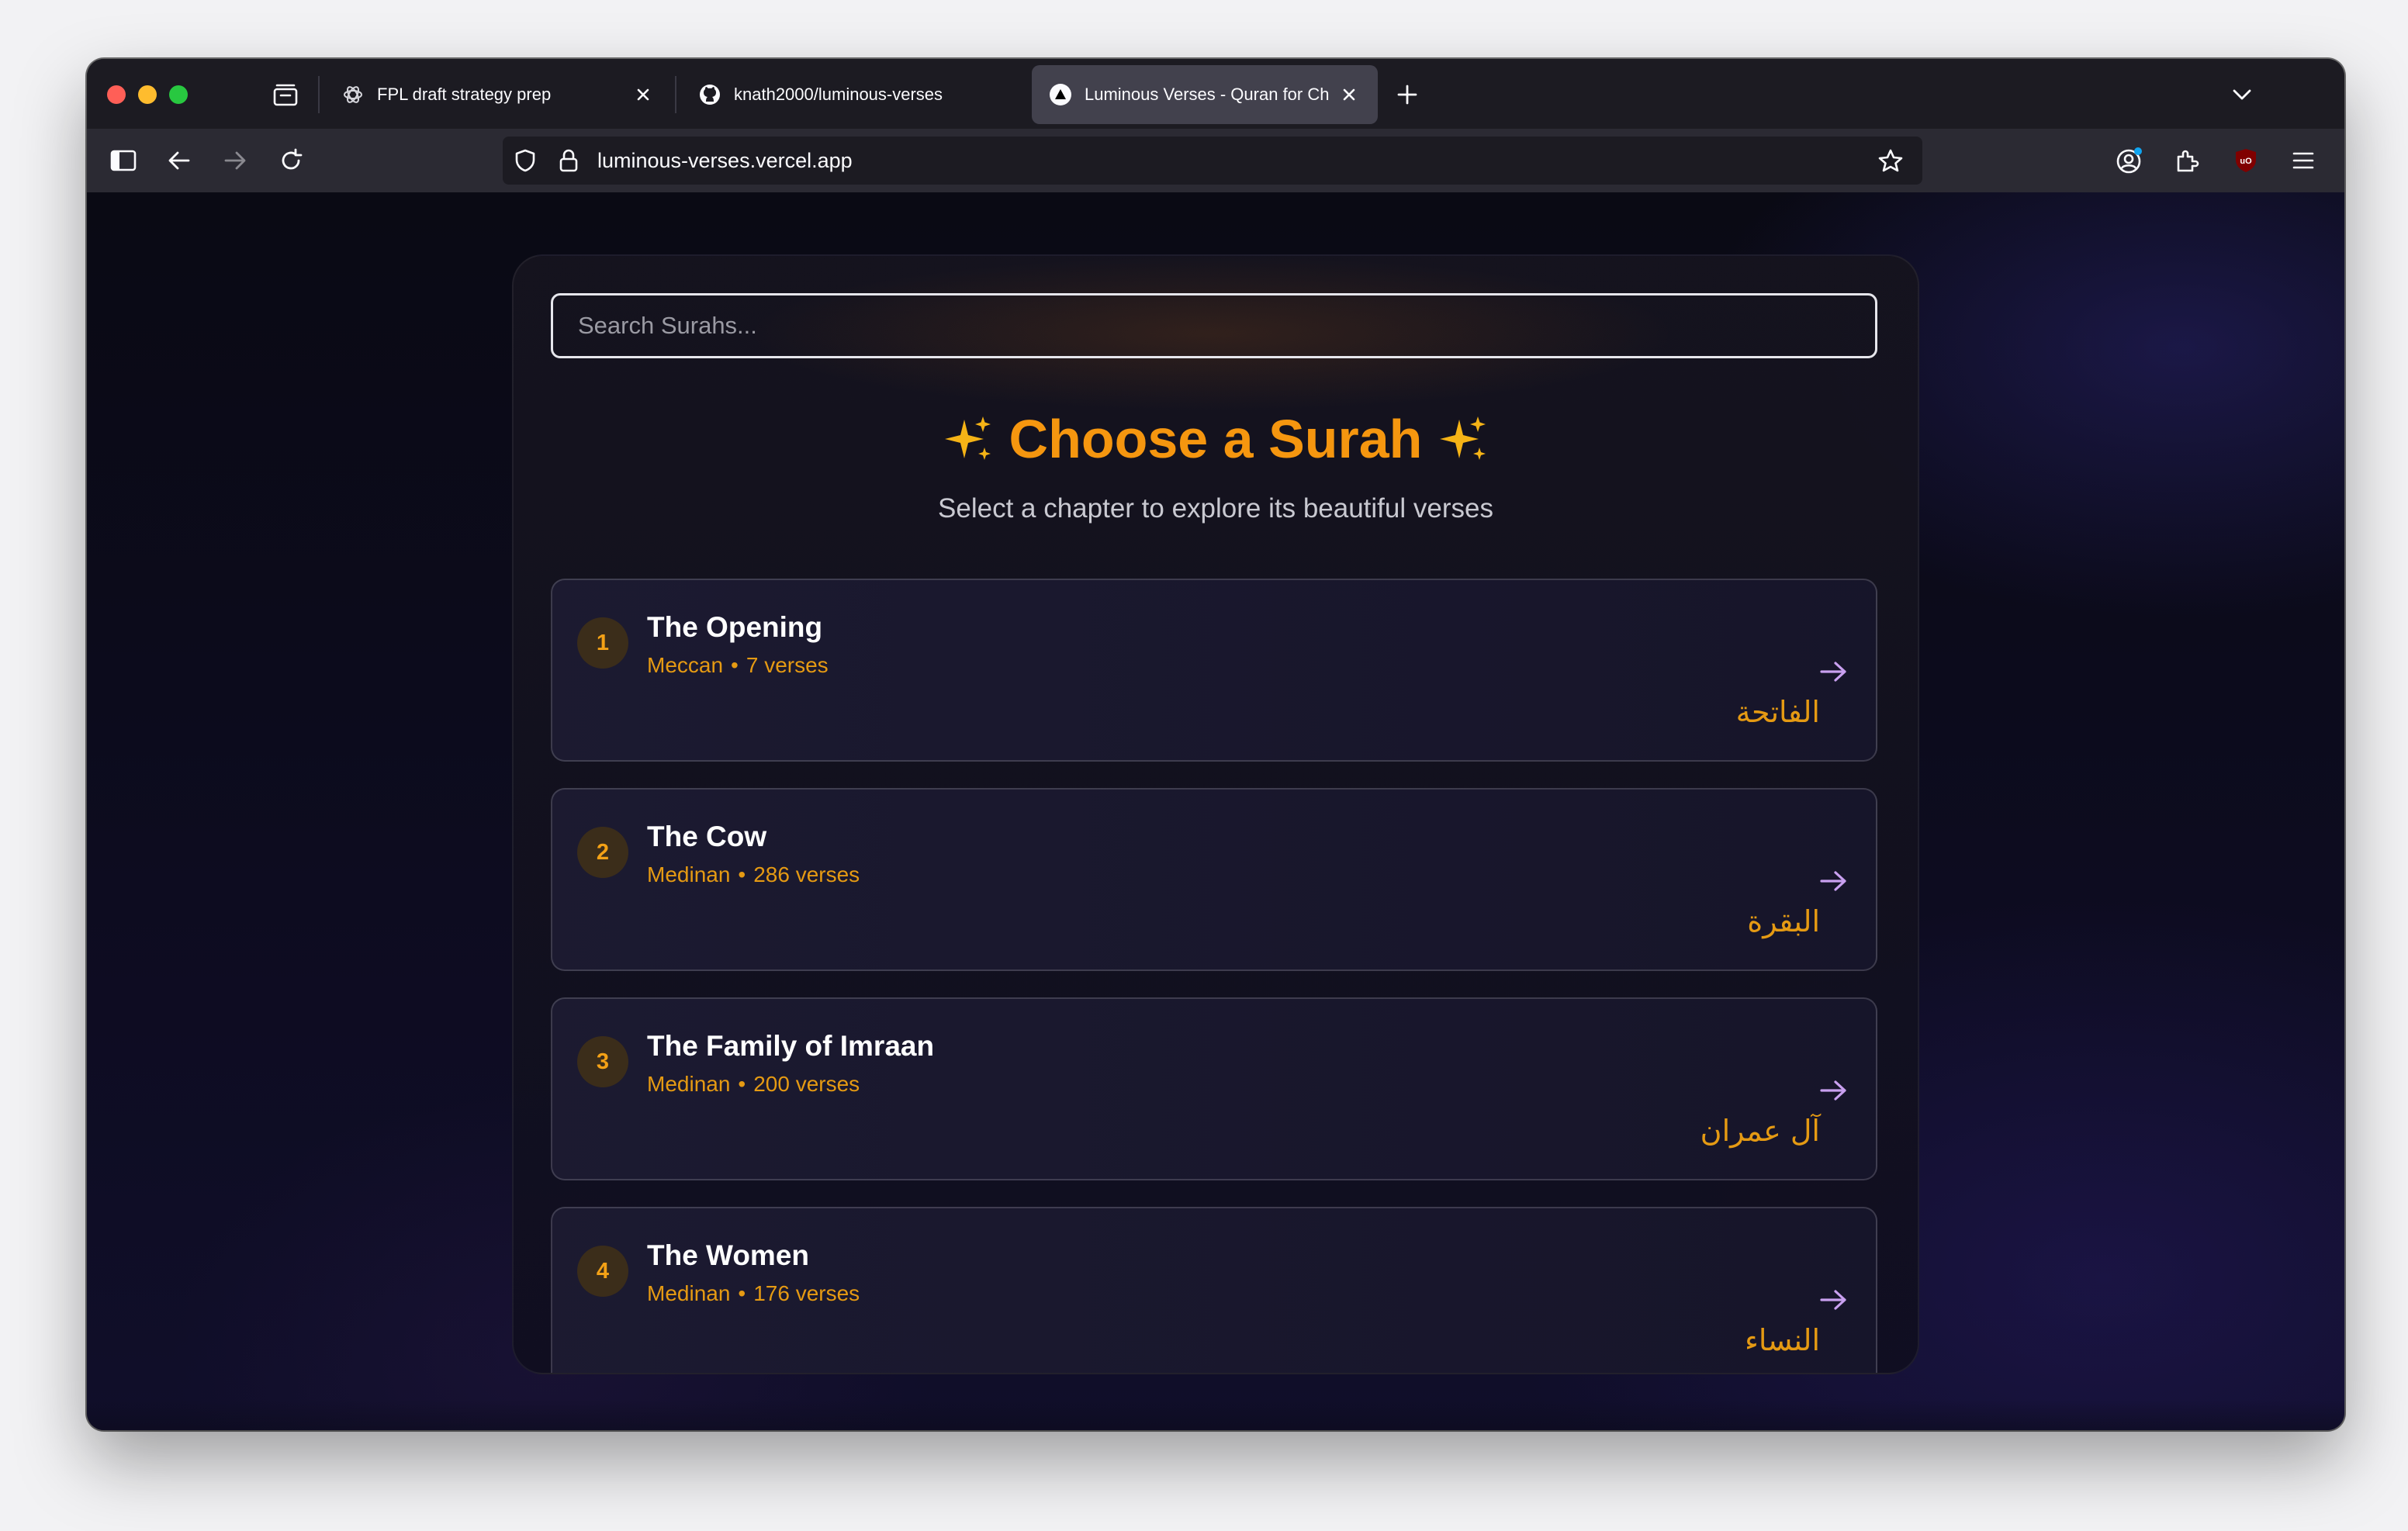 The image size is (2408, 1531). Describe the element at coordinates (2187, 160) in the screenshot. I see `extensions-icon` at that location.